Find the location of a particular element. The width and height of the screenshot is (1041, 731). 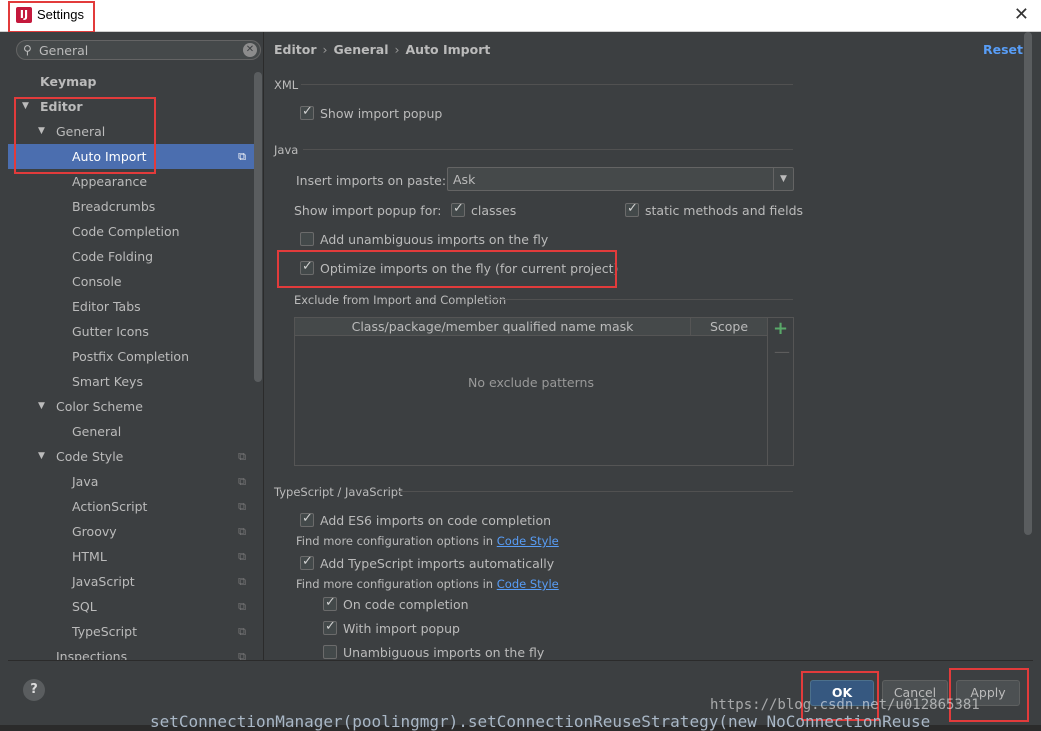

sidebar-item-label: Keymap is located at coordinates (68, 81).